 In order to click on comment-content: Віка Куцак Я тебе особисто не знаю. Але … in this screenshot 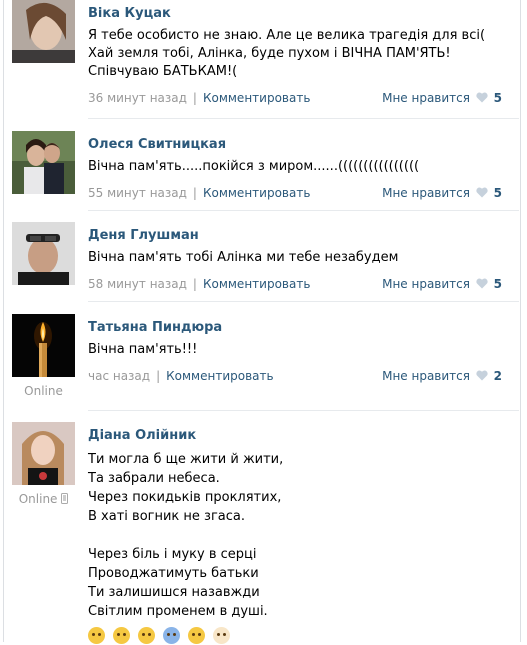, I will do `click(300, 53)`.